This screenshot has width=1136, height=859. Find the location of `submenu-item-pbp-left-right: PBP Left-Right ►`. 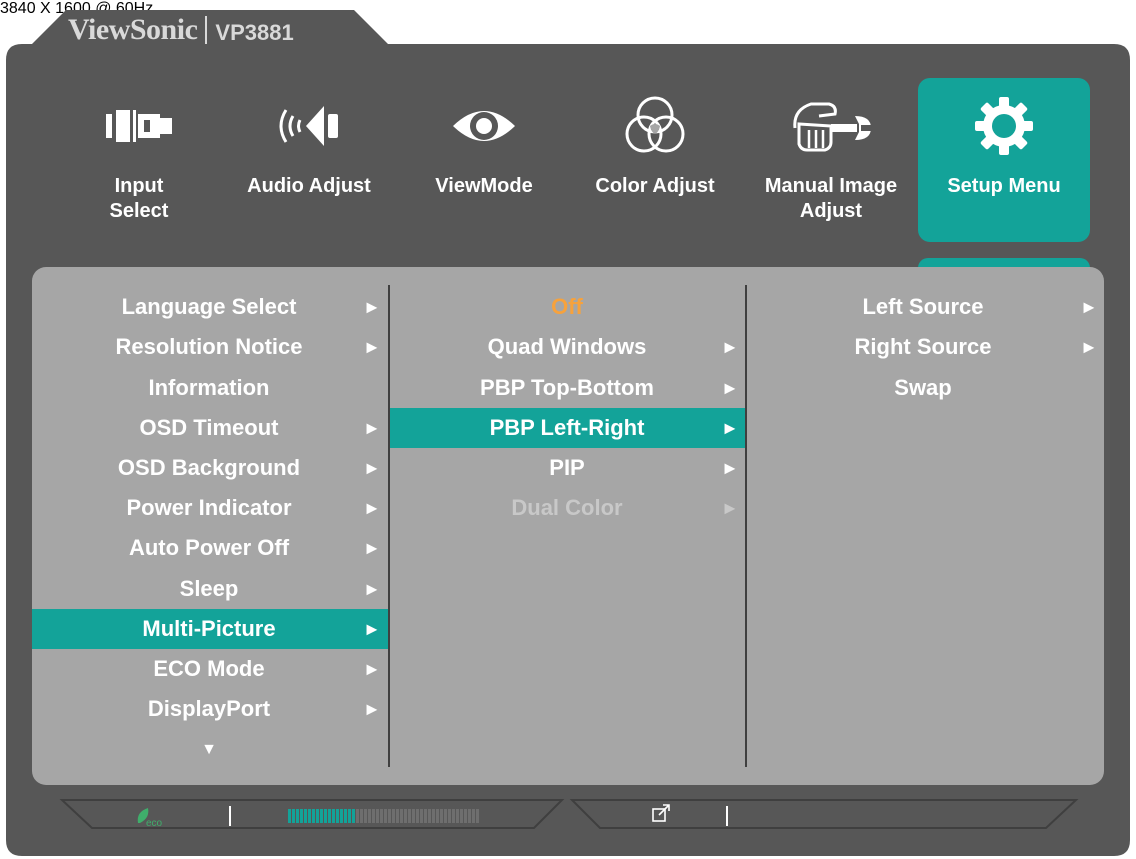

submenu-item-pbp-left-right: PBP Left-Right ► is located at coordinates (567, 428).